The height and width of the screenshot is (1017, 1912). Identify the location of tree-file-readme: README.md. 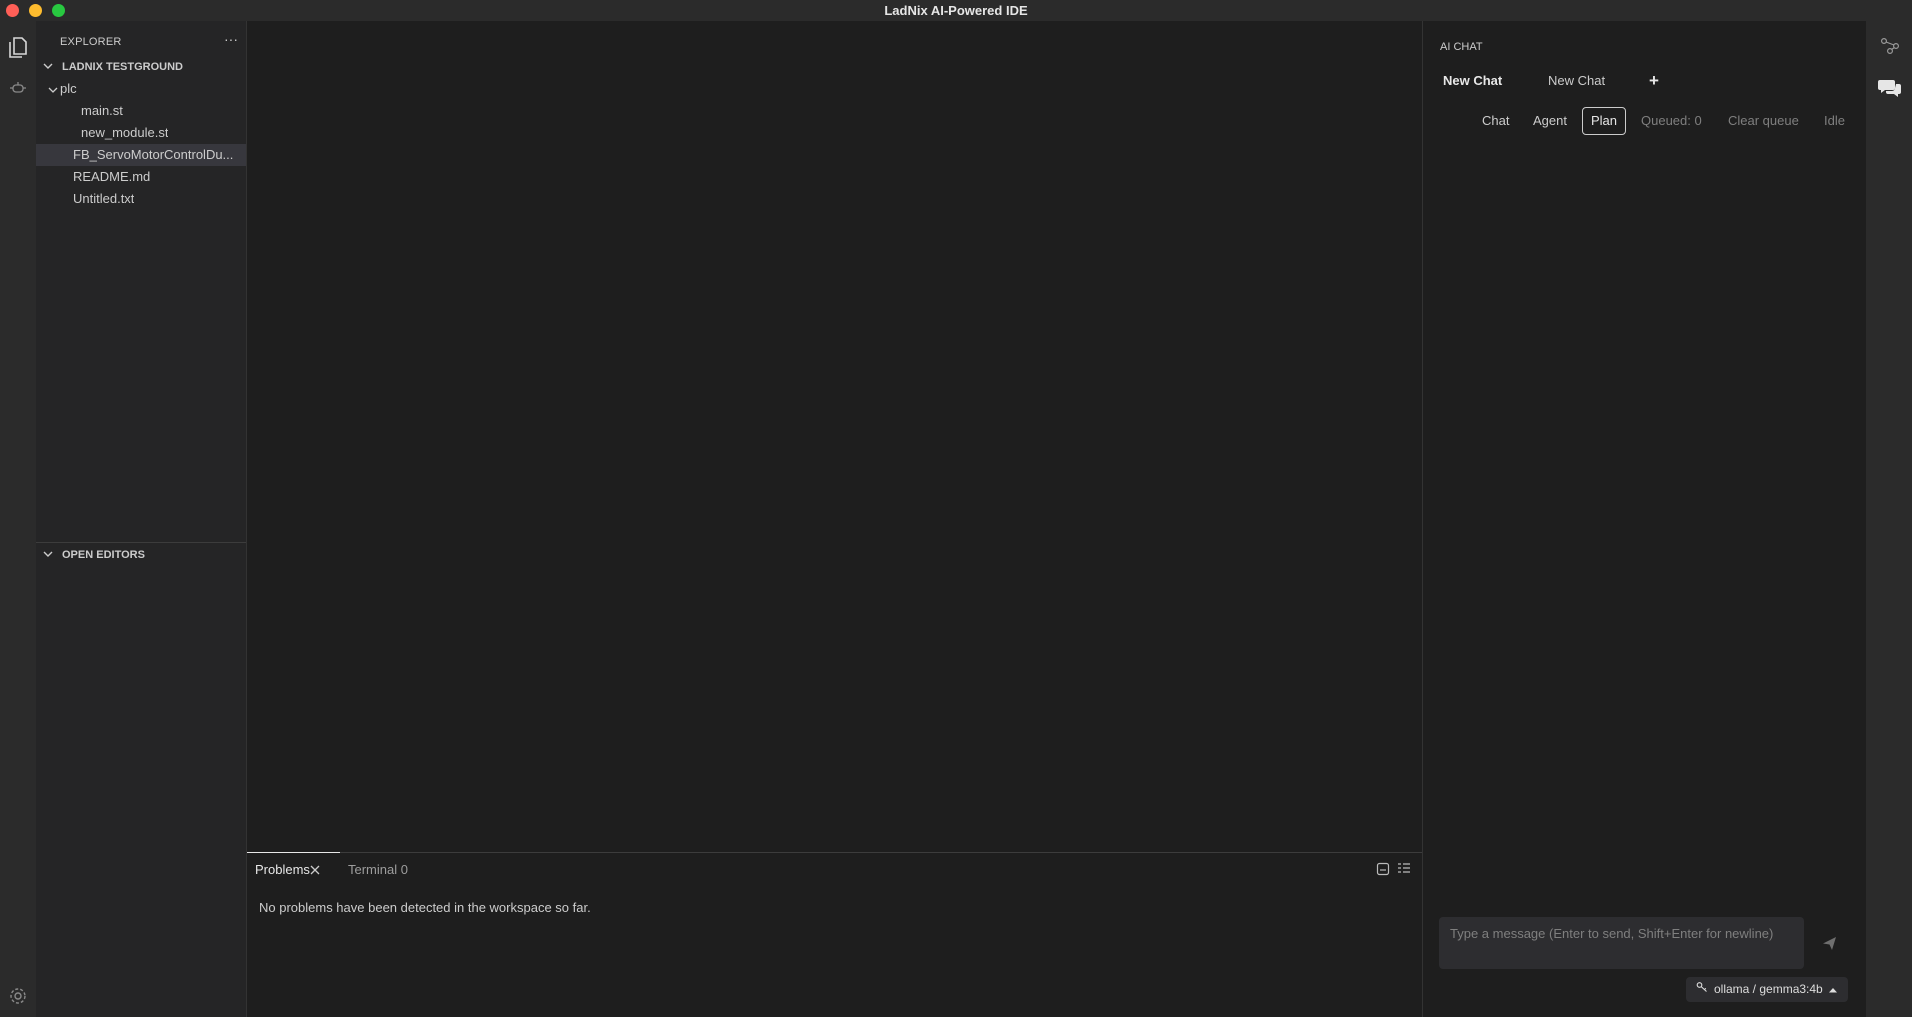
(141, 177).